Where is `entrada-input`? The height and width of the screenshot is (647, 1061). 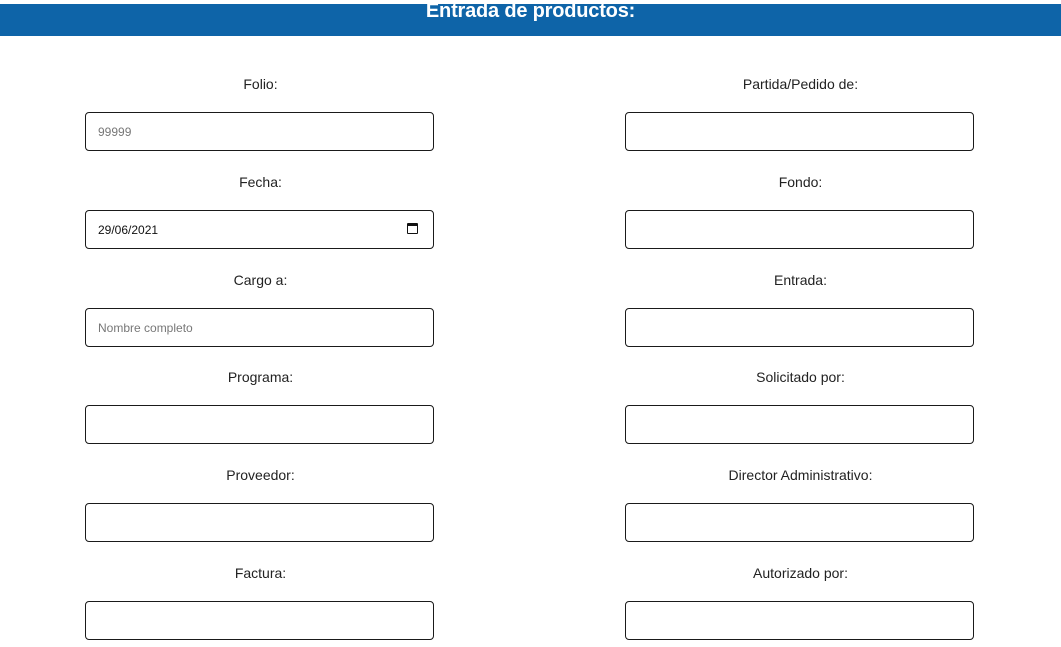 entrada-input is located at coordinates (799, 327).